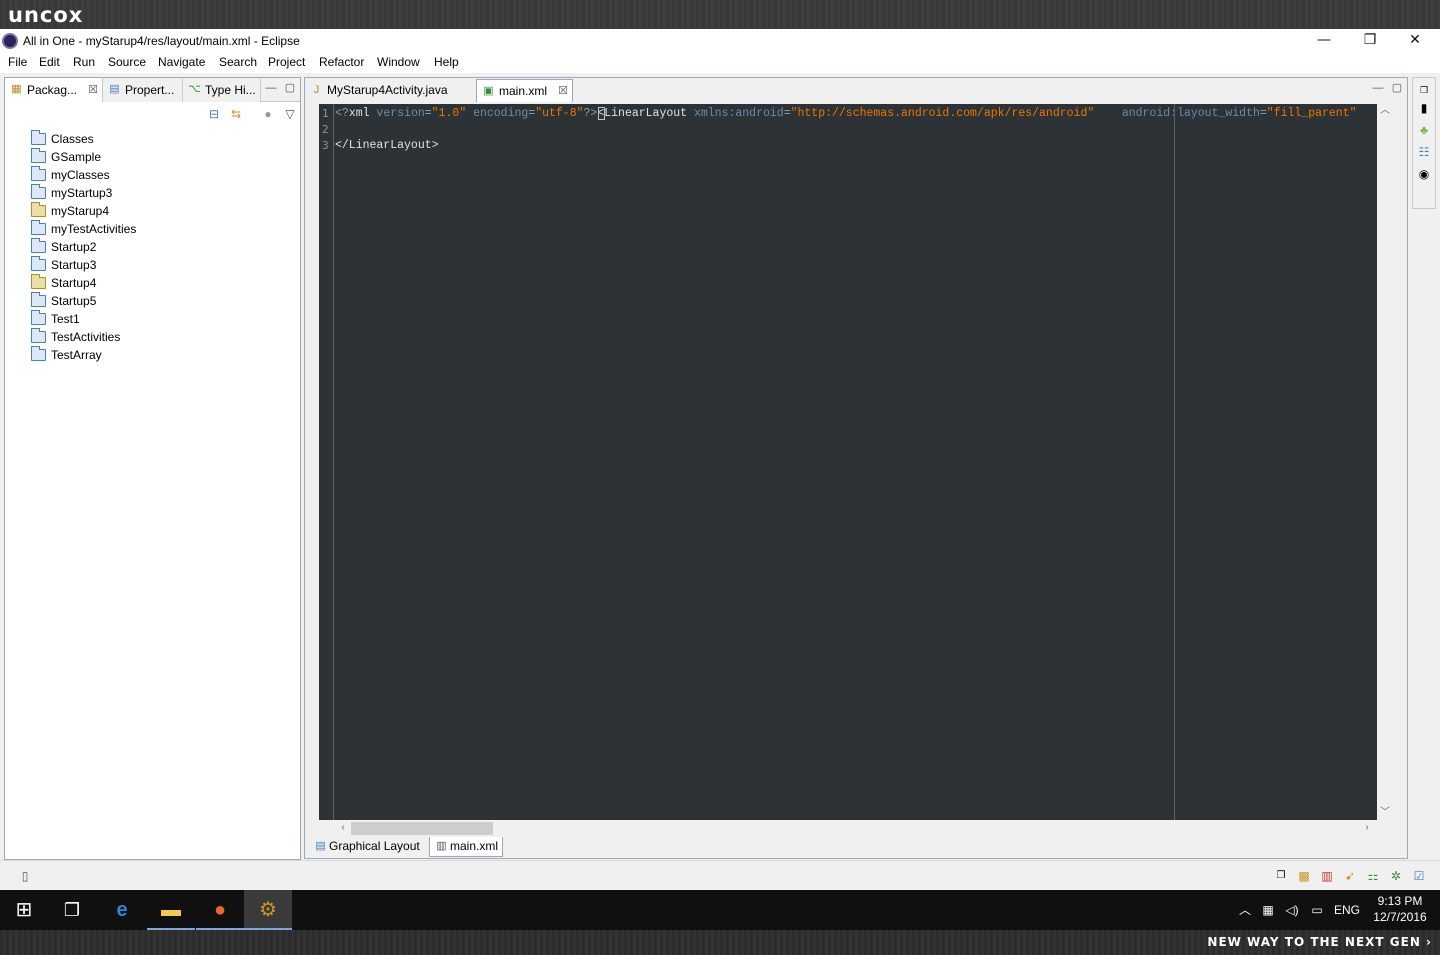  What do you see at coordinates (236, 114) in the screenshot?
I see `link-with-editor-icon: ⇆` at bounding box center [236, 114].